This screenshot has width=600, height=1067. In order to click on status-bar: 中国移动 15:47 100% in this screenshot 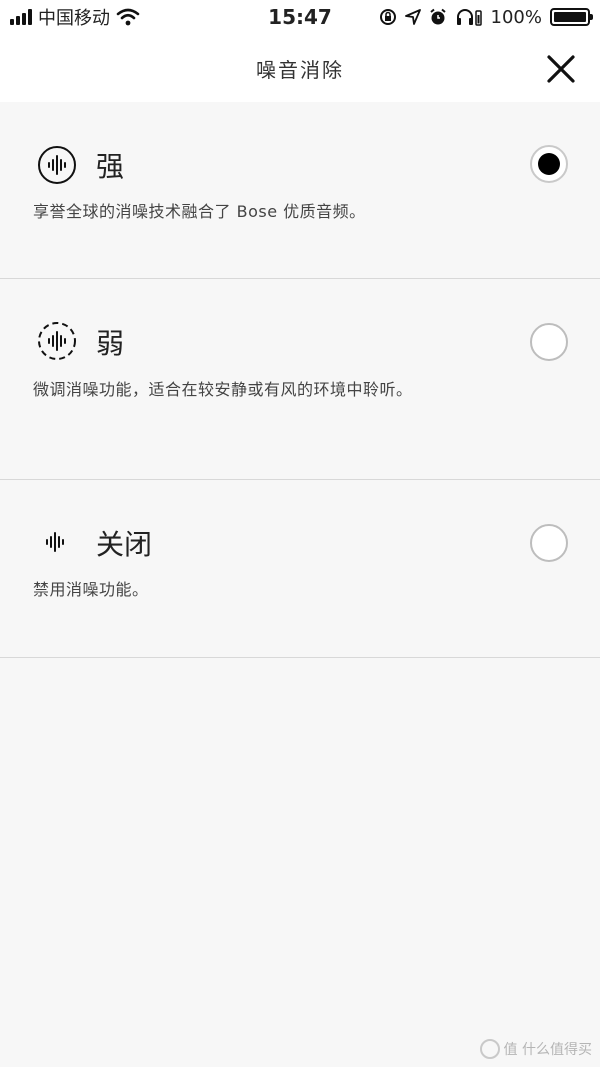, I will do `click(300, 17)`.